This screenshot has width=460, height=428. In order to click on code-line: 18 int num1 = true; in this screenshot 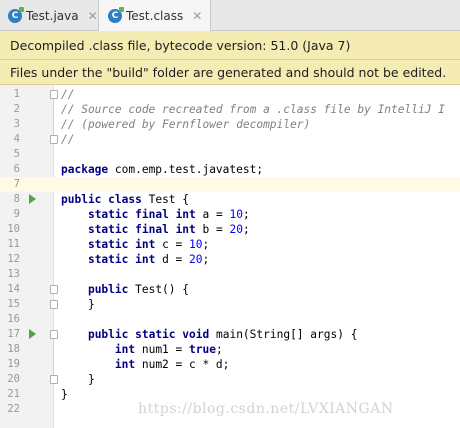, I will do `click(230, 349)`.